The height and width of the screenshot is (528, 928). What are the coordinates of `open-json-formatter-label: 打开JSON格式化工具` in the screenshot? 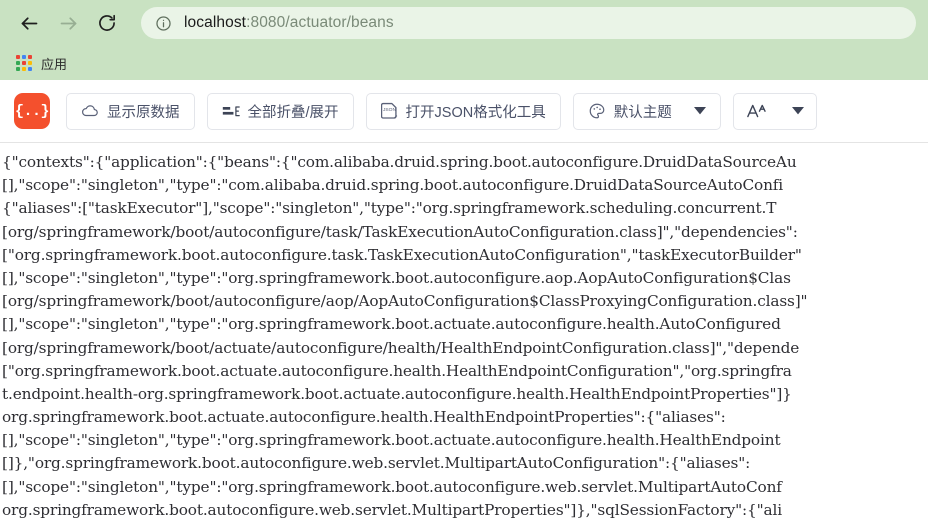 It's located at (475, 112).